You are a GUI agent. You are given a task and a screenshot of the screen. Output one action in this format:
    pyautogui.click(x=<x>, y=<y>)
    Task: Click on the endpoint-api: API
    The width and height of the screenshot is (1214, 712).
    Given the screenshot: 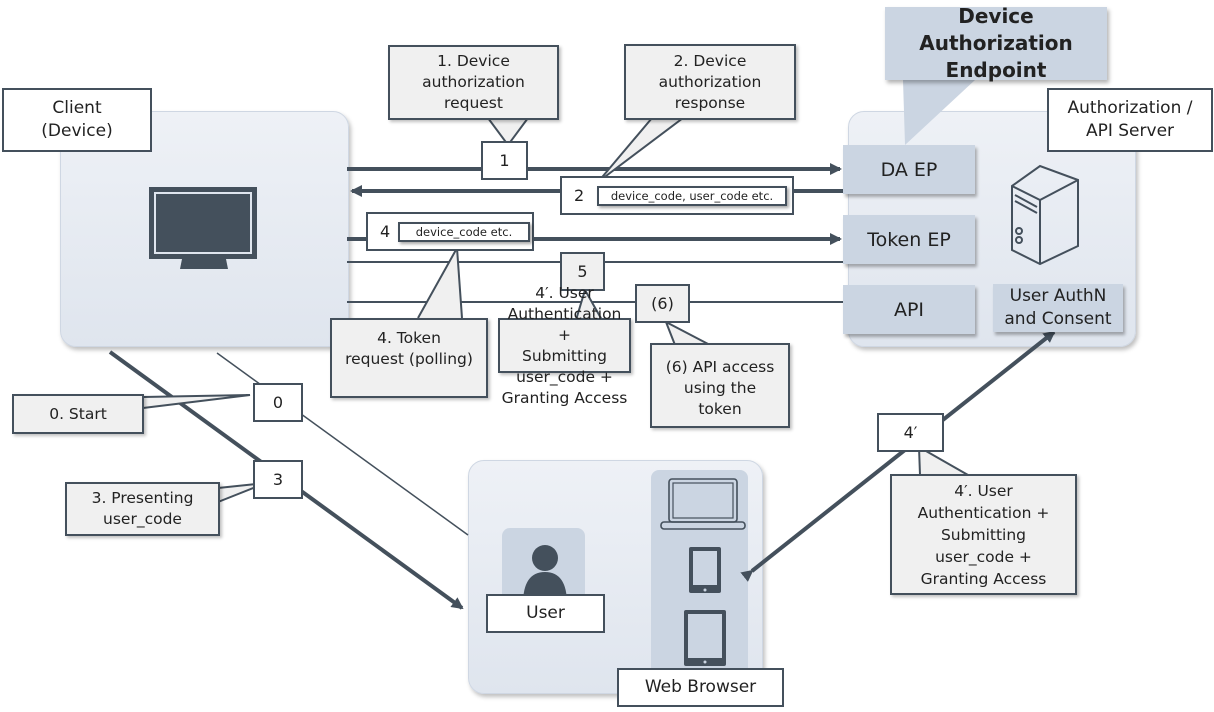 What is the action you would take?
    pyautogui.click(x=909, y=309)
    